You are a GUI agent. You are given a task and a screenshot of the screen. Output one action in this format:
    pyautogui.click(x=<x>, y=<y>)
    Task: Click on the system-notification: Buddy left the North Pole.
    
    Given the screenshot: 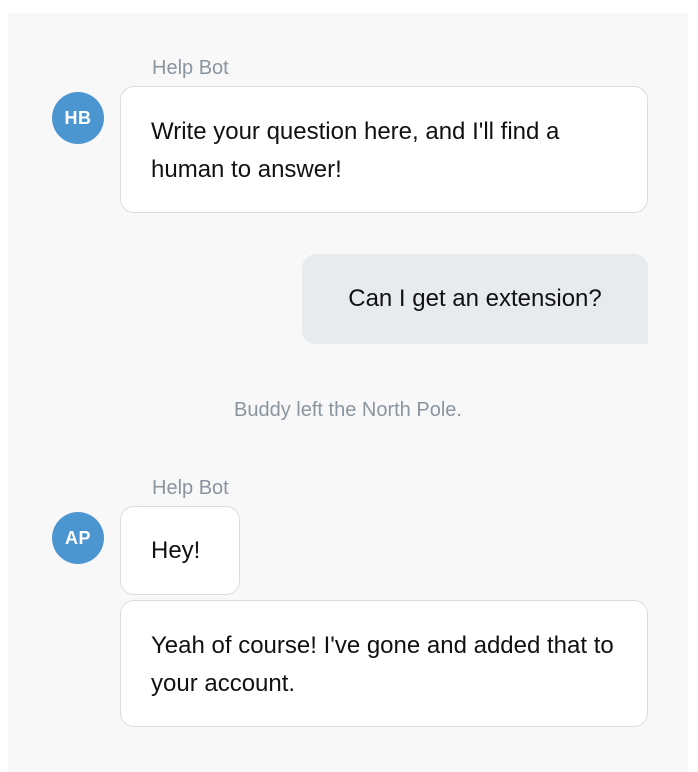 What is the action you would take?
    pyautogui.click(x=348, y=410)
    